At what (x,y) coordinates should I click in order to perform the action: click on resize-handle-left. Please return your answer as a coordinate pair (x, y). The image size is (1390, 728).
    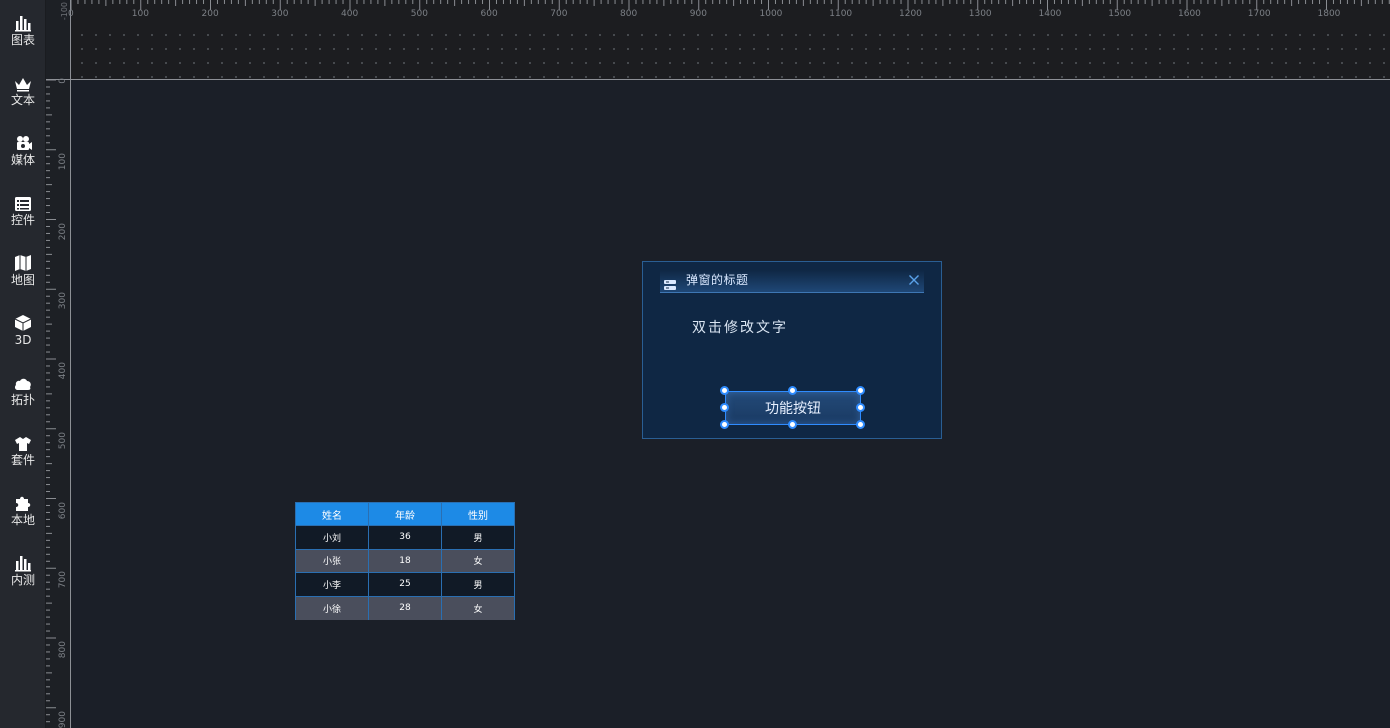
    Looking at the image, I should click on (724, 407).